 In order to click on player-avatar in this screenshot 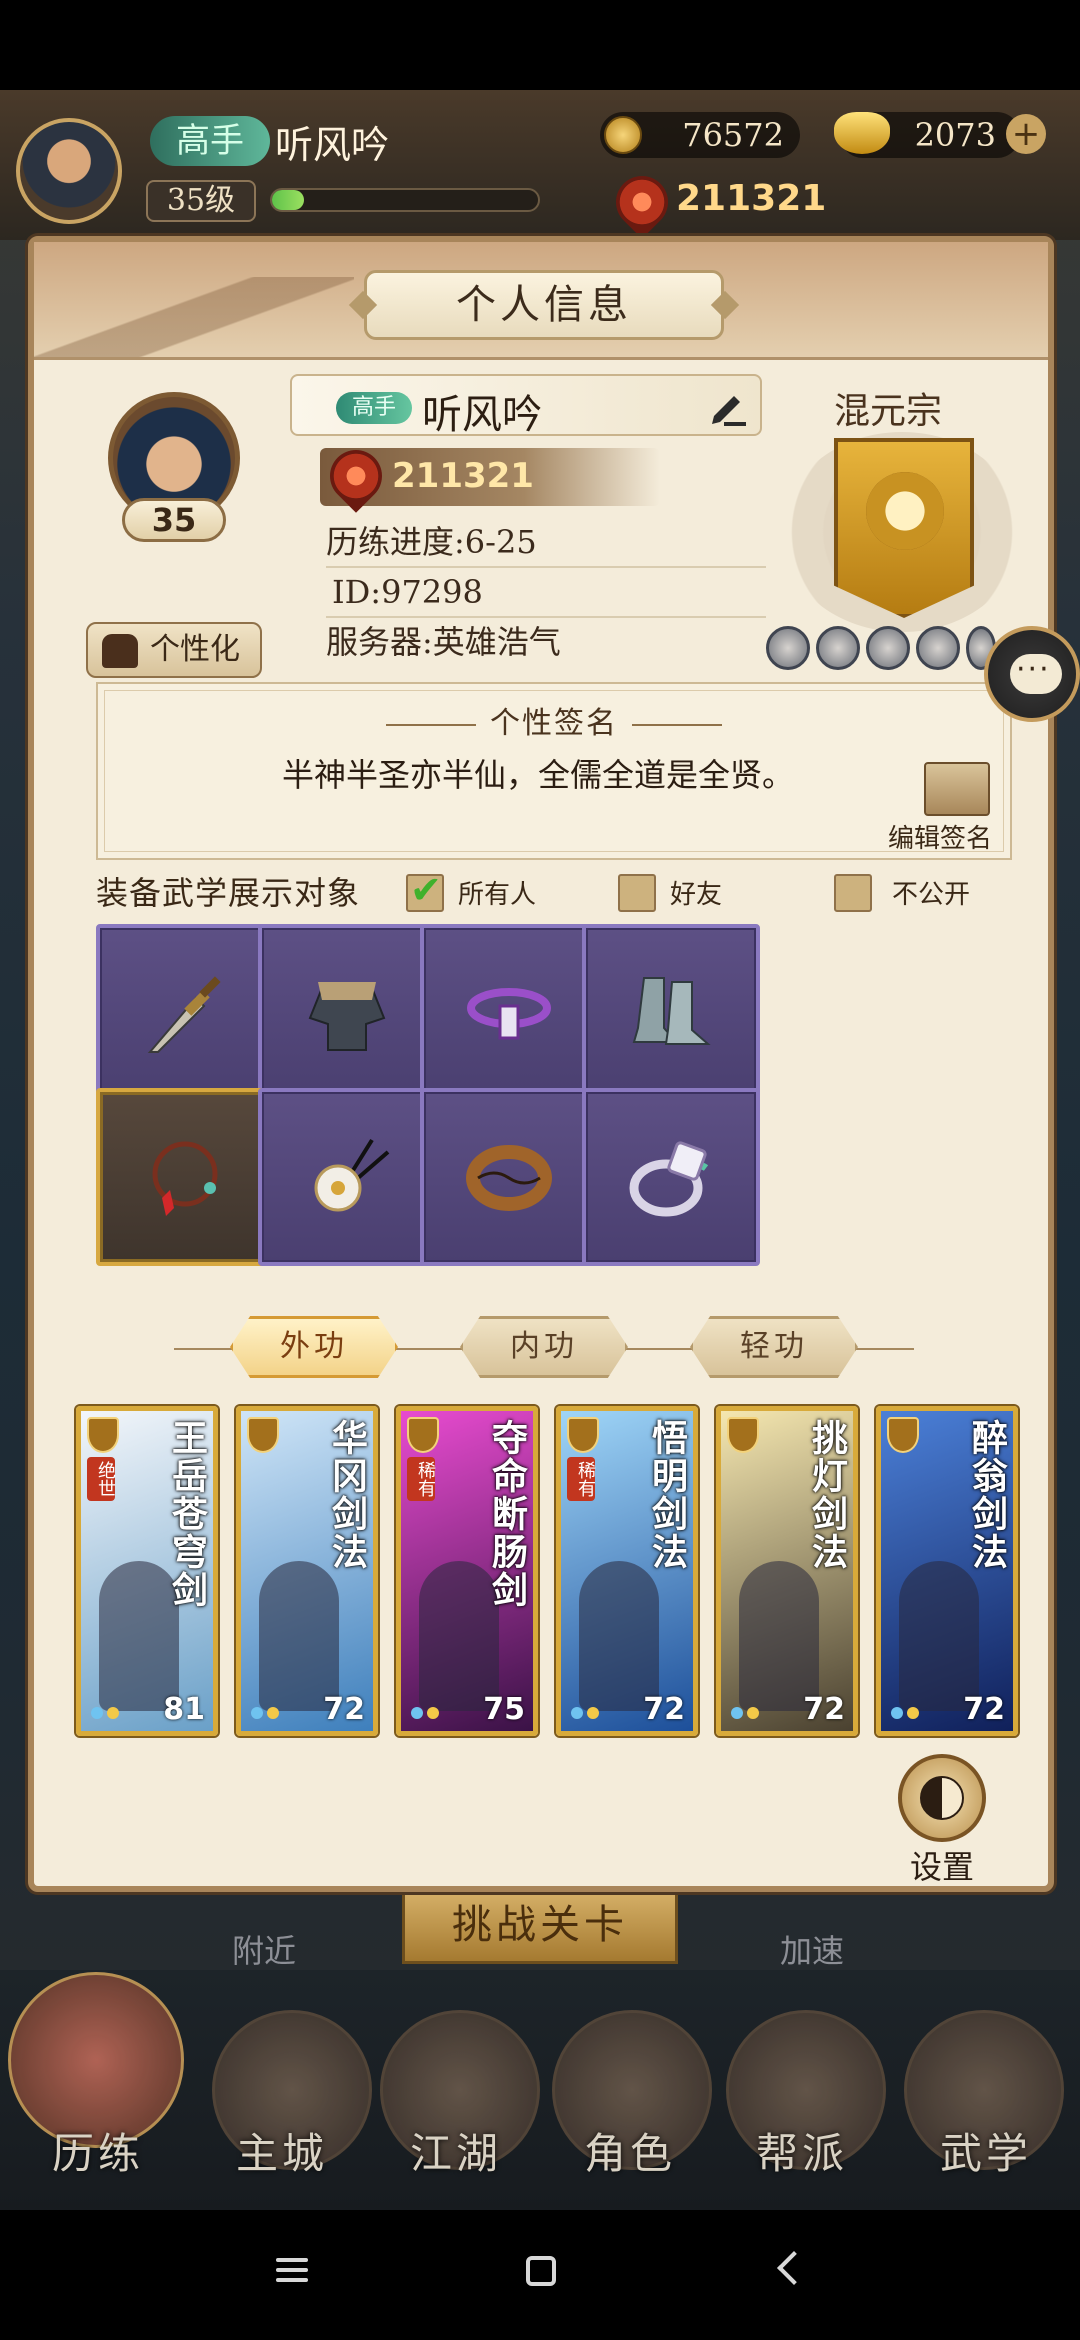, I will do `click(69, 171)`.